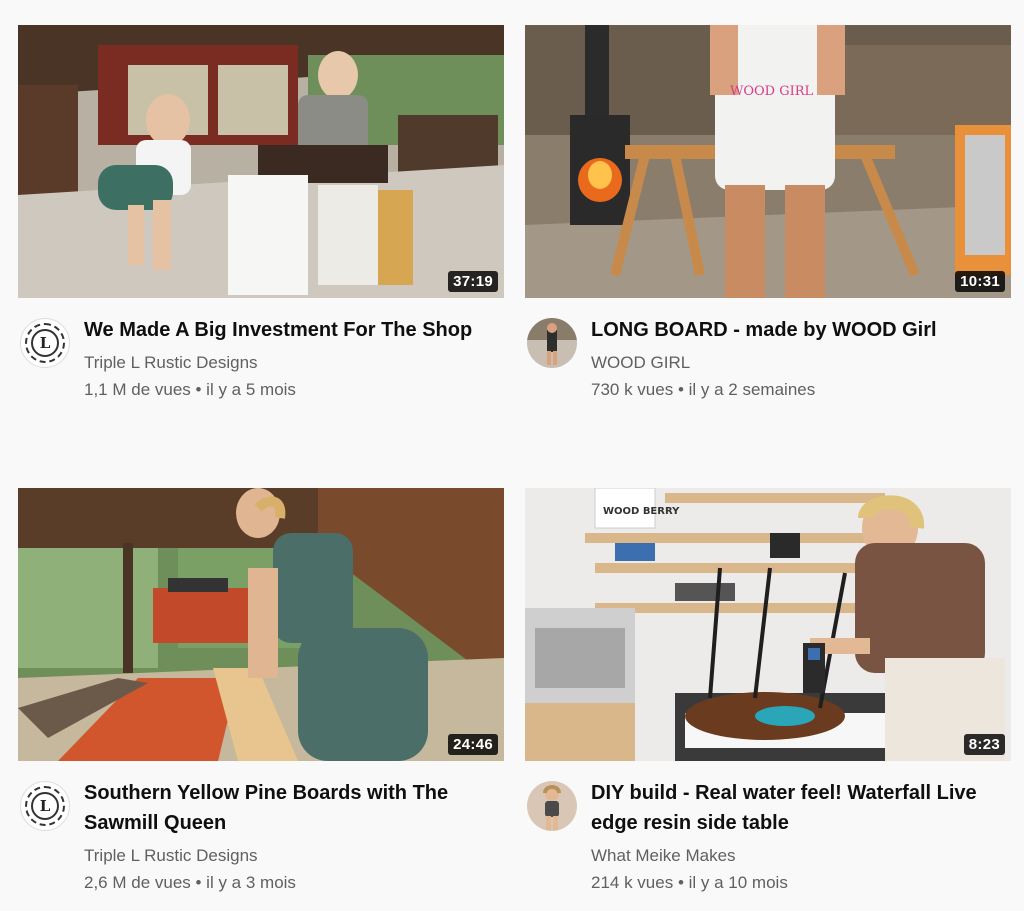 The image size is (1024, 911). Describe the element at coordinates (689, 882) in the screenshot. I see `video-stats: 214 k vues • il y a 10 mois` at that location.